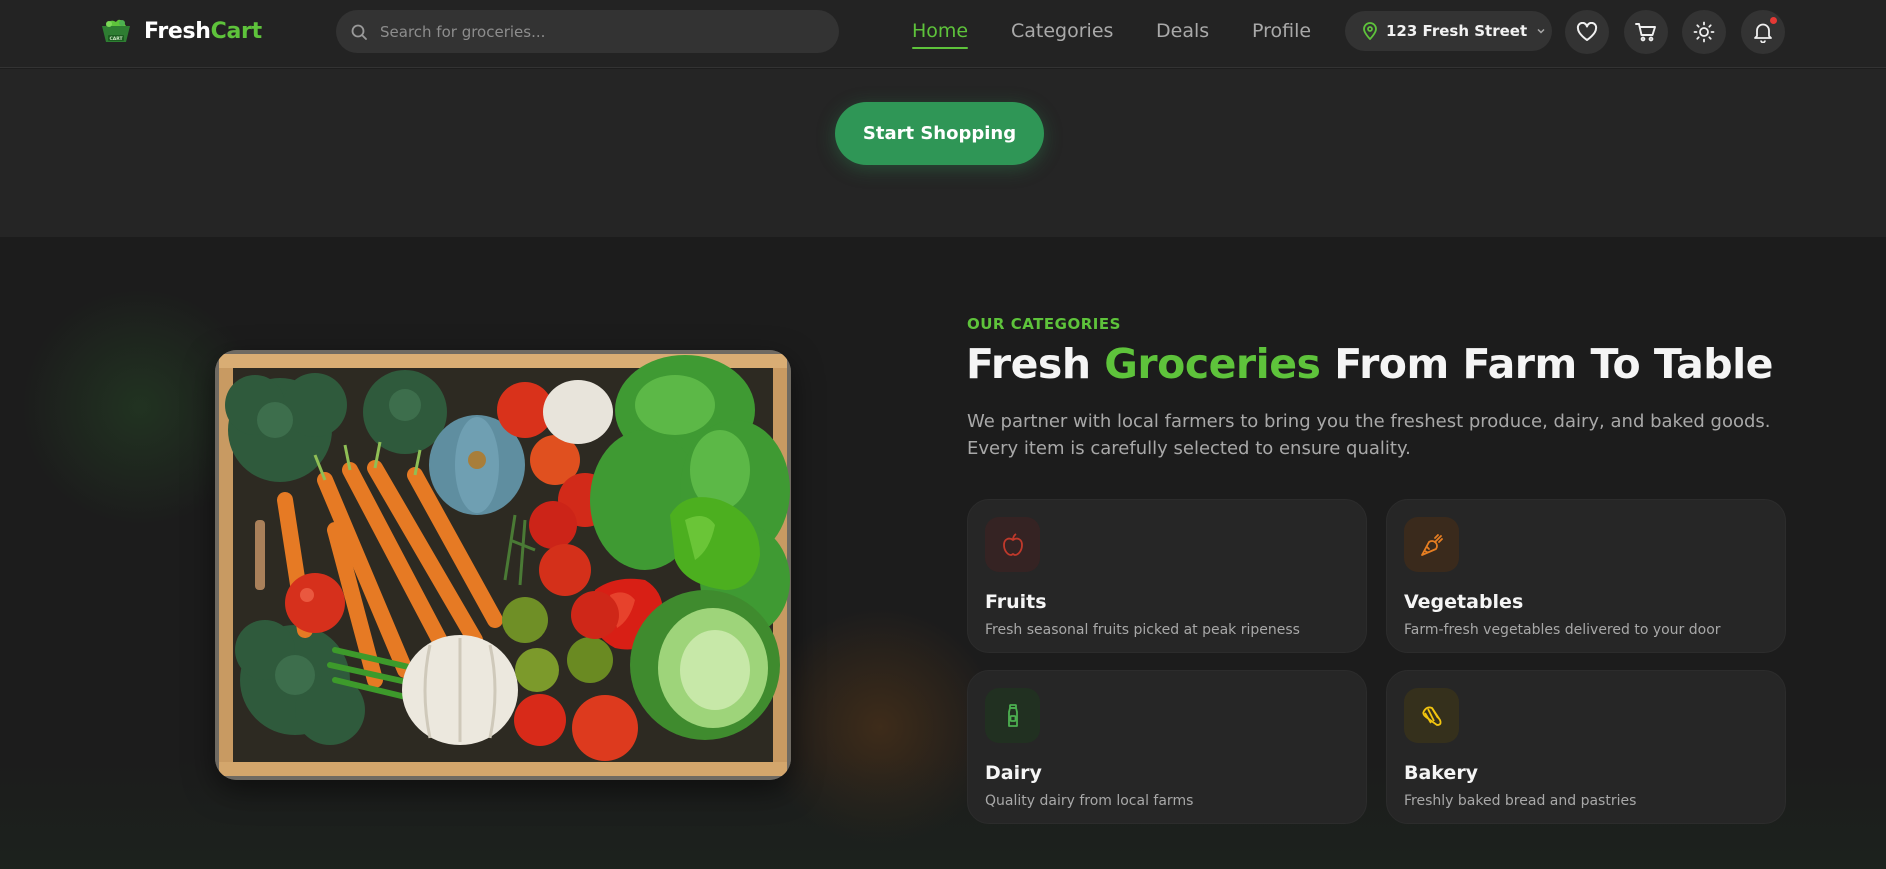 The width and height of the screenshot is (1886, 869). Describe the element at coordinates (1044, 324) in the screenshot. I see `section-kicker: OUR CATEGORIES` at that location.